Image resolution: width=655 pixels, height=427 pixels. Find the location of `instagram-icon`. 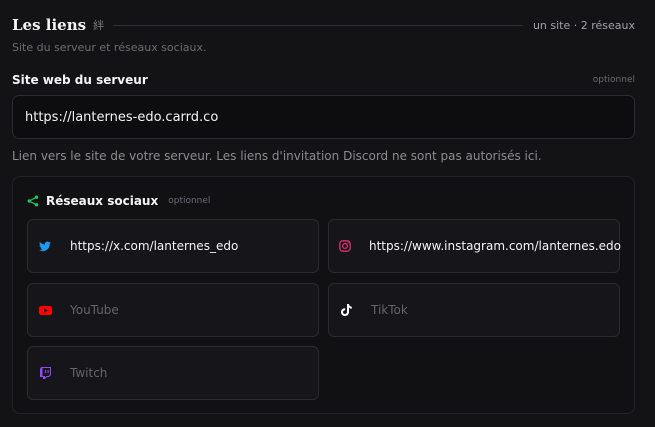

instagram-icon is located at coordinates (345, 246).